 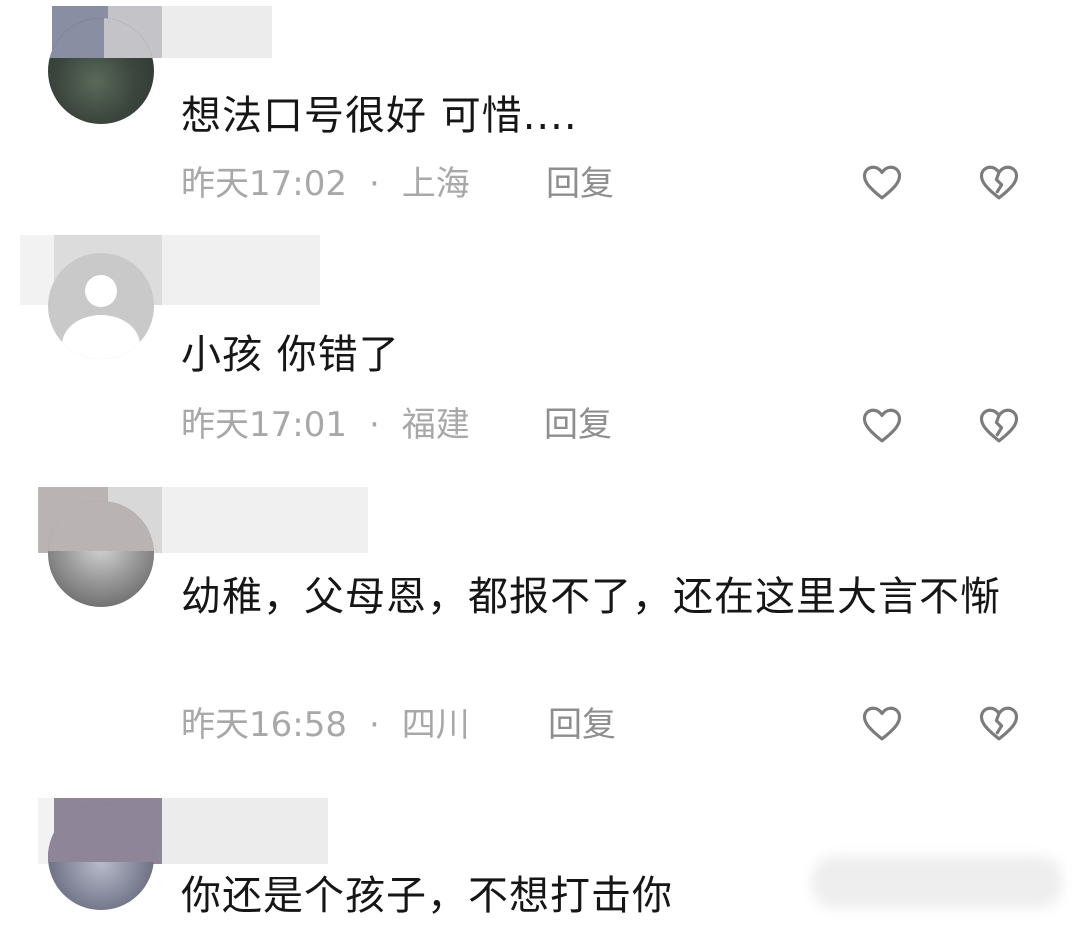 What do you see at coordinates (435, 184) in the screenshot?
I see `comment-location: 上海` at bounding box center [435, 184].